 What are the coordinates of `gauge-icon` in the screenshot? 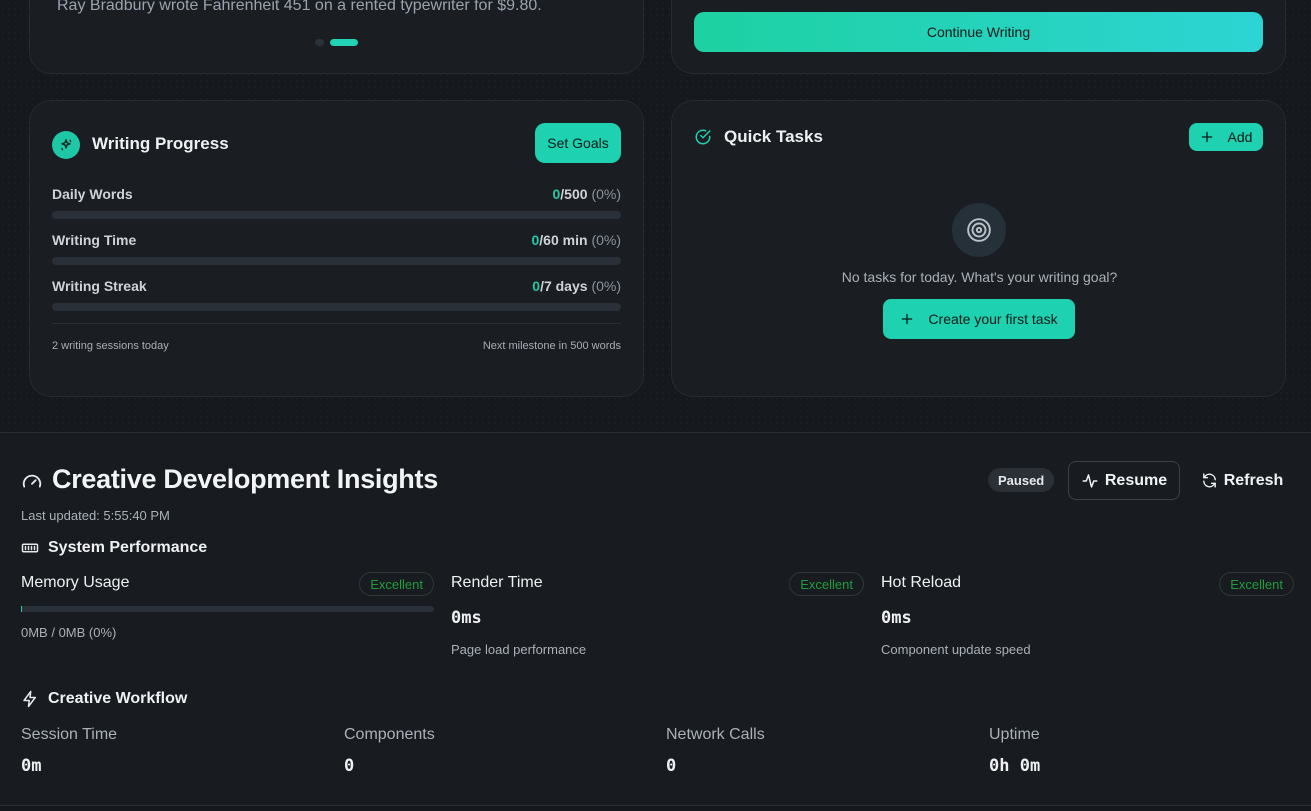 It's located at (32, 481).